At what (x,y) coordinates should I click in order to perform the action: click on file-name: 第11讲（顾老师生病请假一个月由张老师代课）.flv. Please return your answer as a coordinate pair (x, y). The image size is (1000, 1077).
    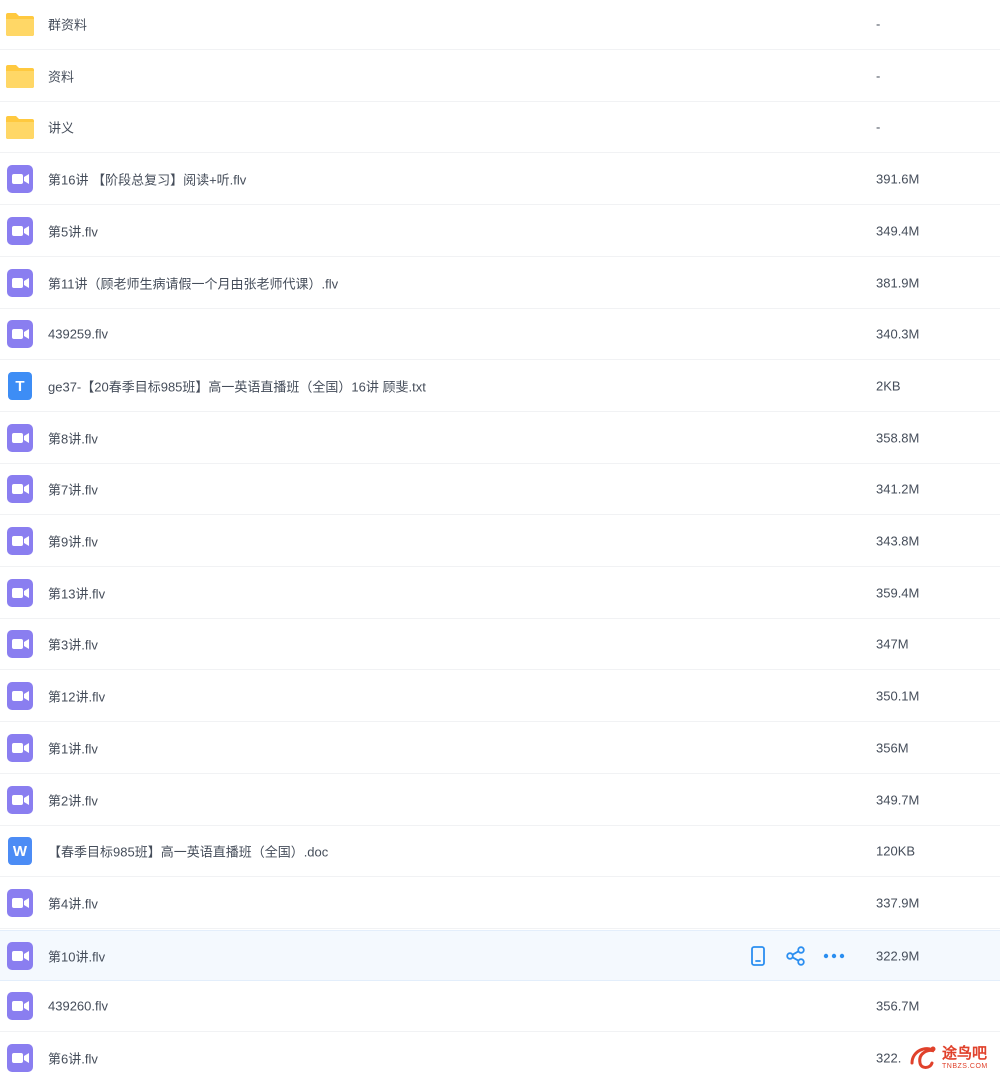
    Looking at the image, I should click on (193, 283).